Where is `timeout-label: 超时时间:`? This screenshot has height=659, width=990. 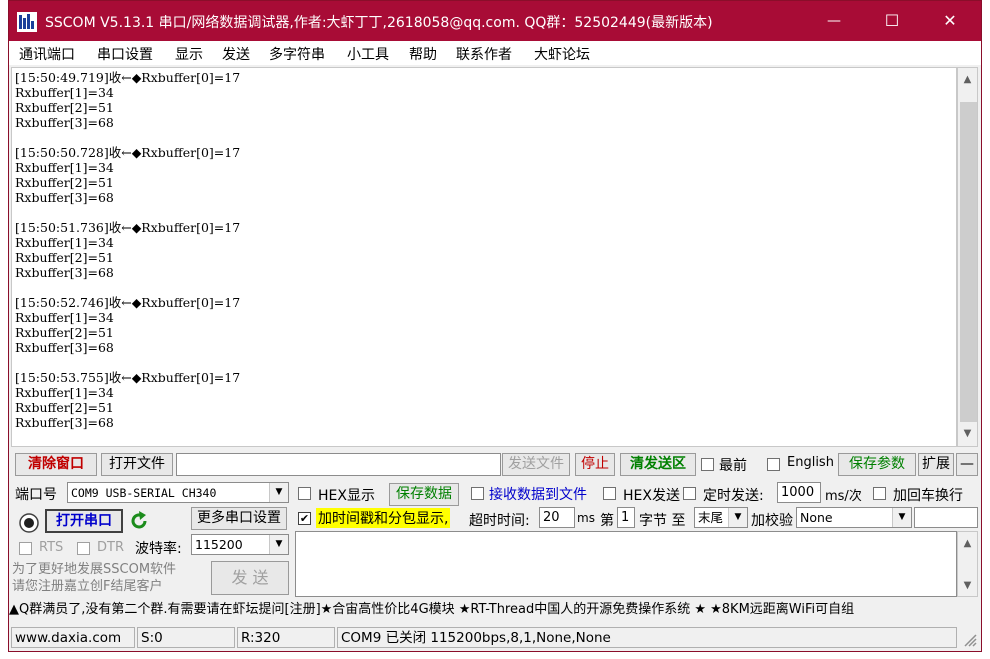
timeout-label: 超时时间: is located at coordinates (499, 521).